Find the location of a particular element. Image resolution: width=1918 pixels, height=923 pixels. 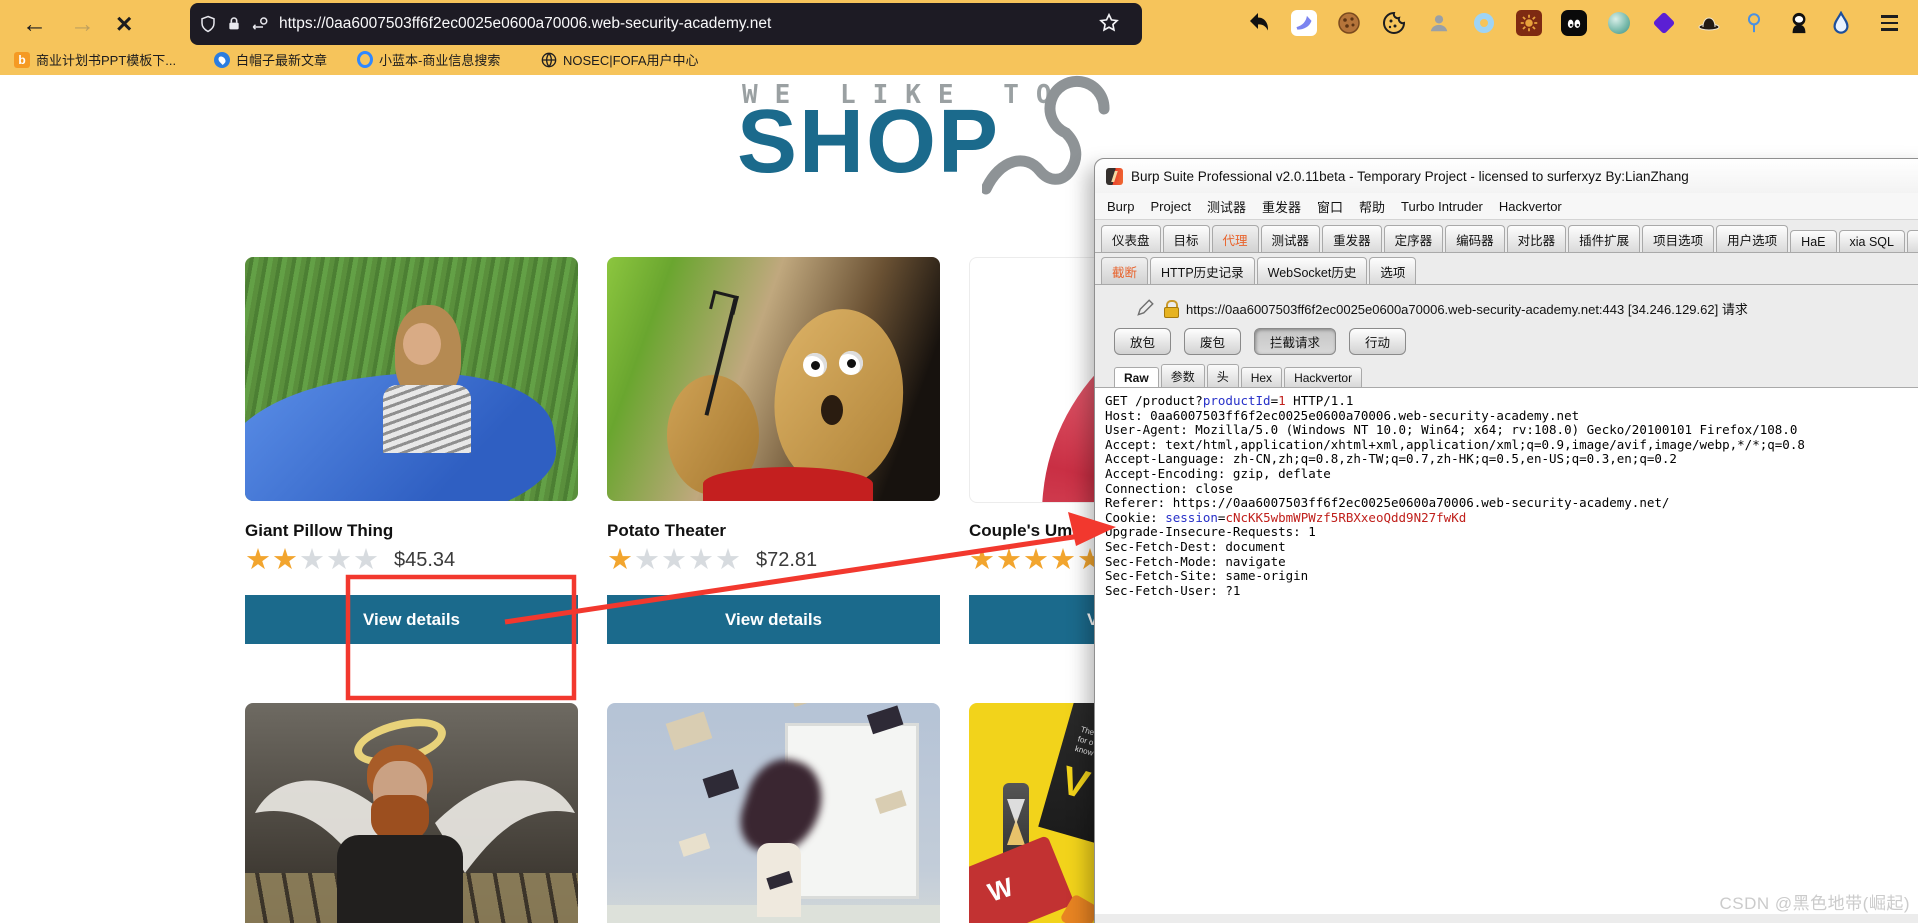

cookie-editor-icon is located at coordinates (1394, 23).